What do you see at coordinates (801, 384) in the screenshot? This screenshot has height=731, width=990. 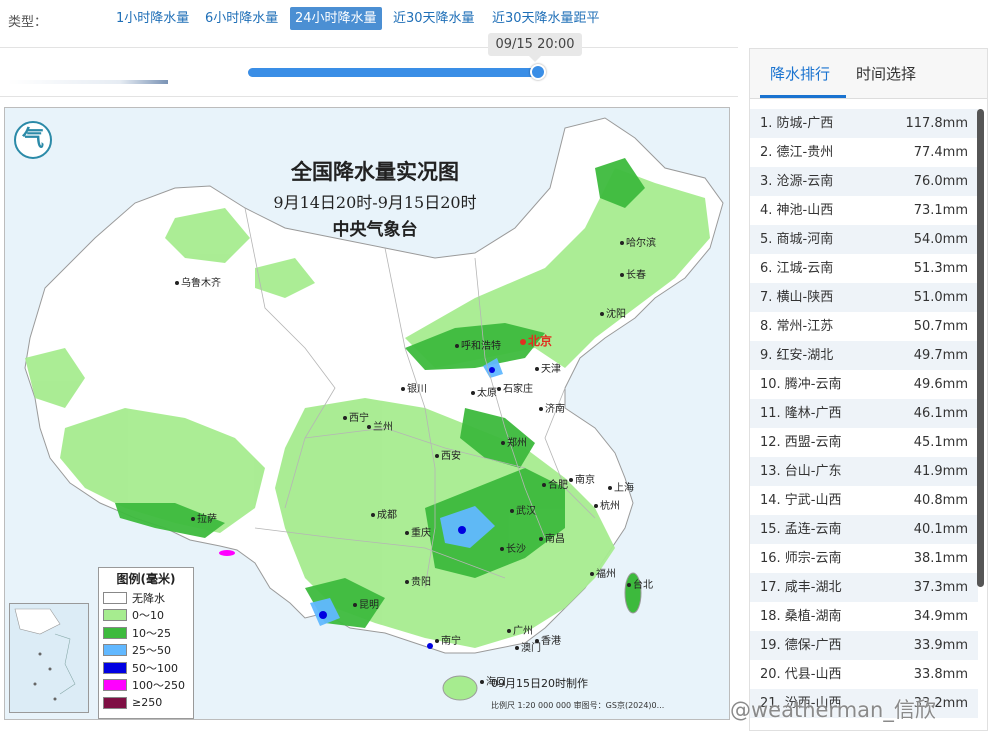 I see `ranking-station: 10. 腾冲-云南` at bounding box center [801, 384].